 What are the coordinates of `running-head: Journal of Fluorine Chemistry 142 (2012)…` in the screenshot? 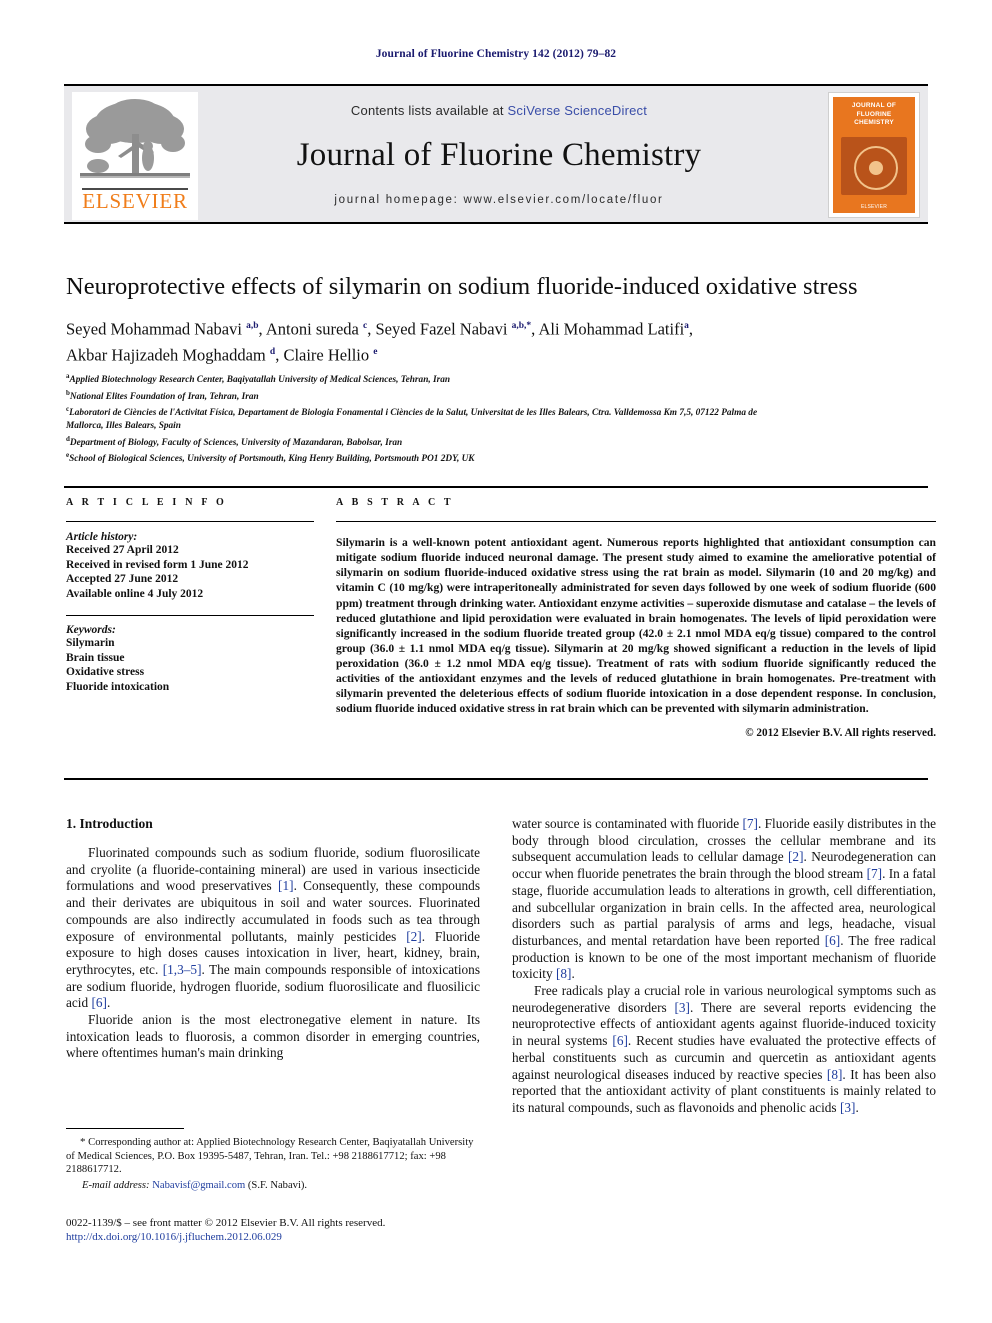 It's located at (496, 54).